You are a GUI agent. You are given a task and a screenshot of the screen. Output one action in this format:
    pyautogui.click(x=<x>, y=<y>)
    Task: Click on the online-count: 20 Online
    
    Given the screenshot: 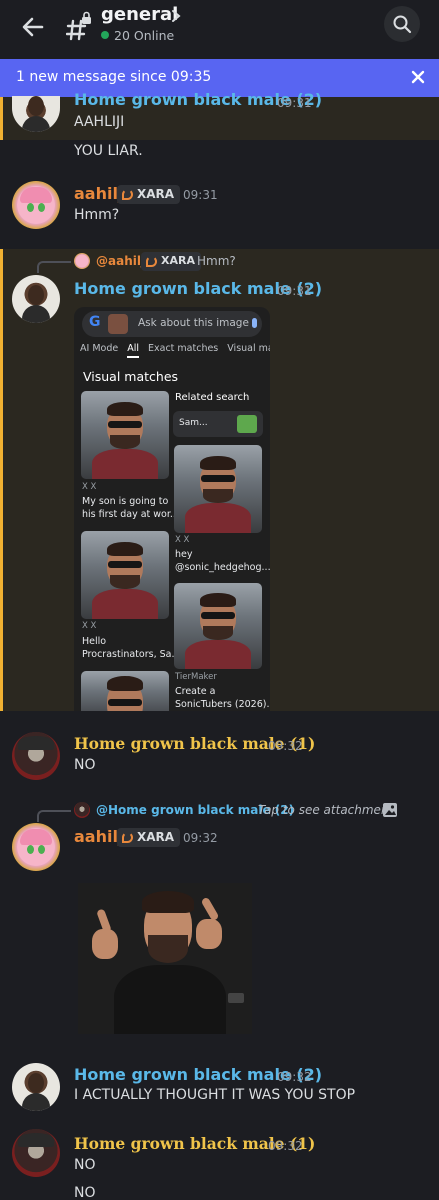 What is the action you would take?
    pyautogui.click(x=144, y=35)
    